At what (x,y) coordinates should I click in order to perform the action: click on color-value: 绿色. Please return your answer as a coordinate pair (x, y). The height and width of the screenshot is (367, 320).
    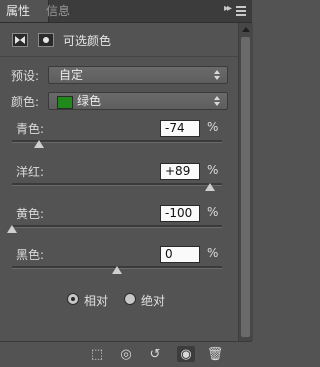
    Looking at the image, I should click on (89, 101).